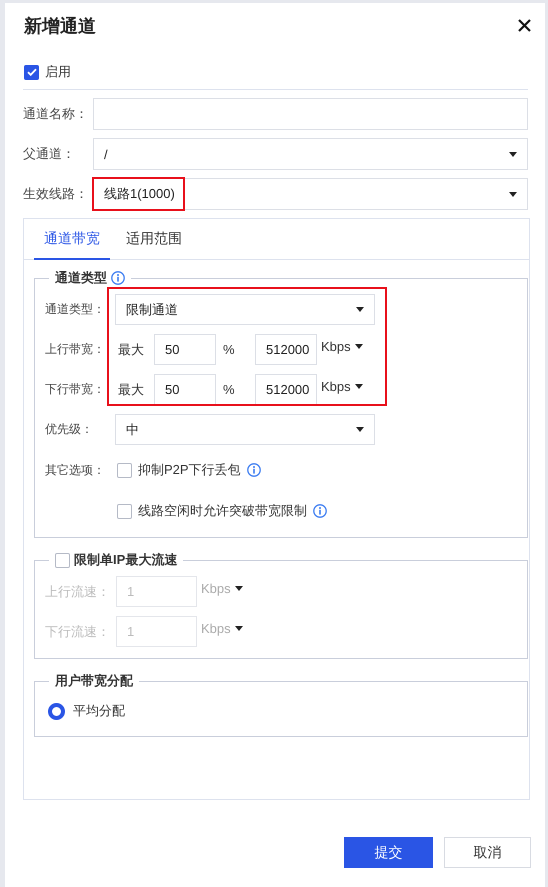 The width and height of the screenshot is (548, 887). What do you see at coordinates (60, 26) in the screenshot?
I see `dialog-title: 新增通道` at bounding box center [60, 26].